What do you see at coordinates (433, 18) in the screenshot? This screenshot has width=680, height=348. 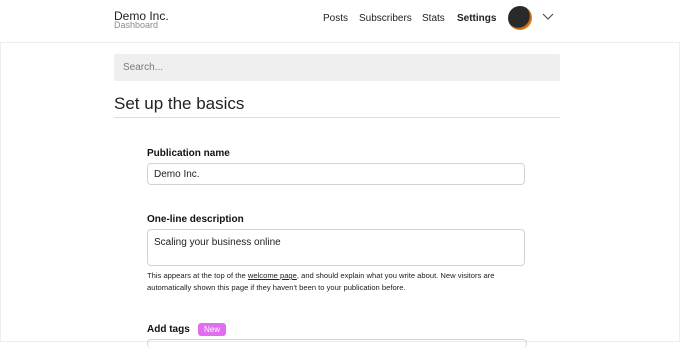 I see `nav-stats: Stats` at bounding box center [433, 18].